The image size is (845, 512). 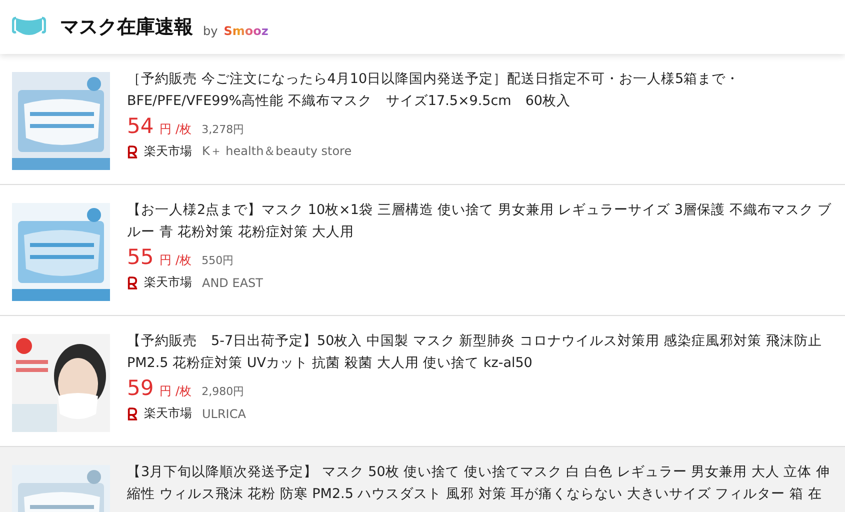 What do you see at coordinates (140, 388) in the screenshot?
I see `unit-price: 59` at bounding box center [140, 388].